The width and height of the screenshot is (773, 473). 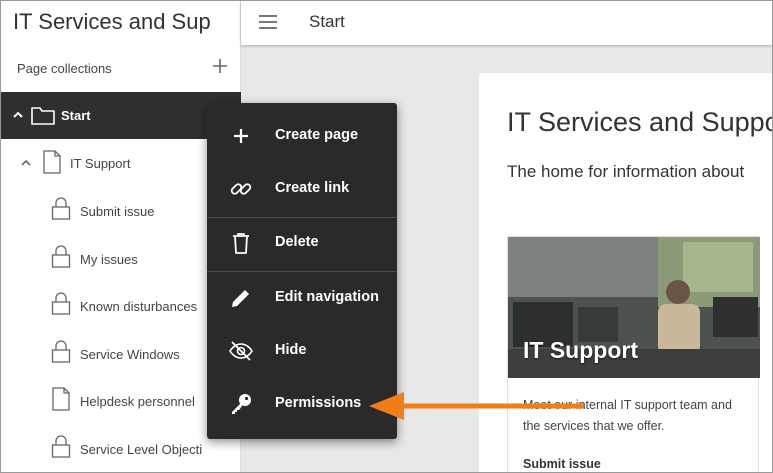 I want to click on menu-item-delete: Delete, so click(x=302, y=243).